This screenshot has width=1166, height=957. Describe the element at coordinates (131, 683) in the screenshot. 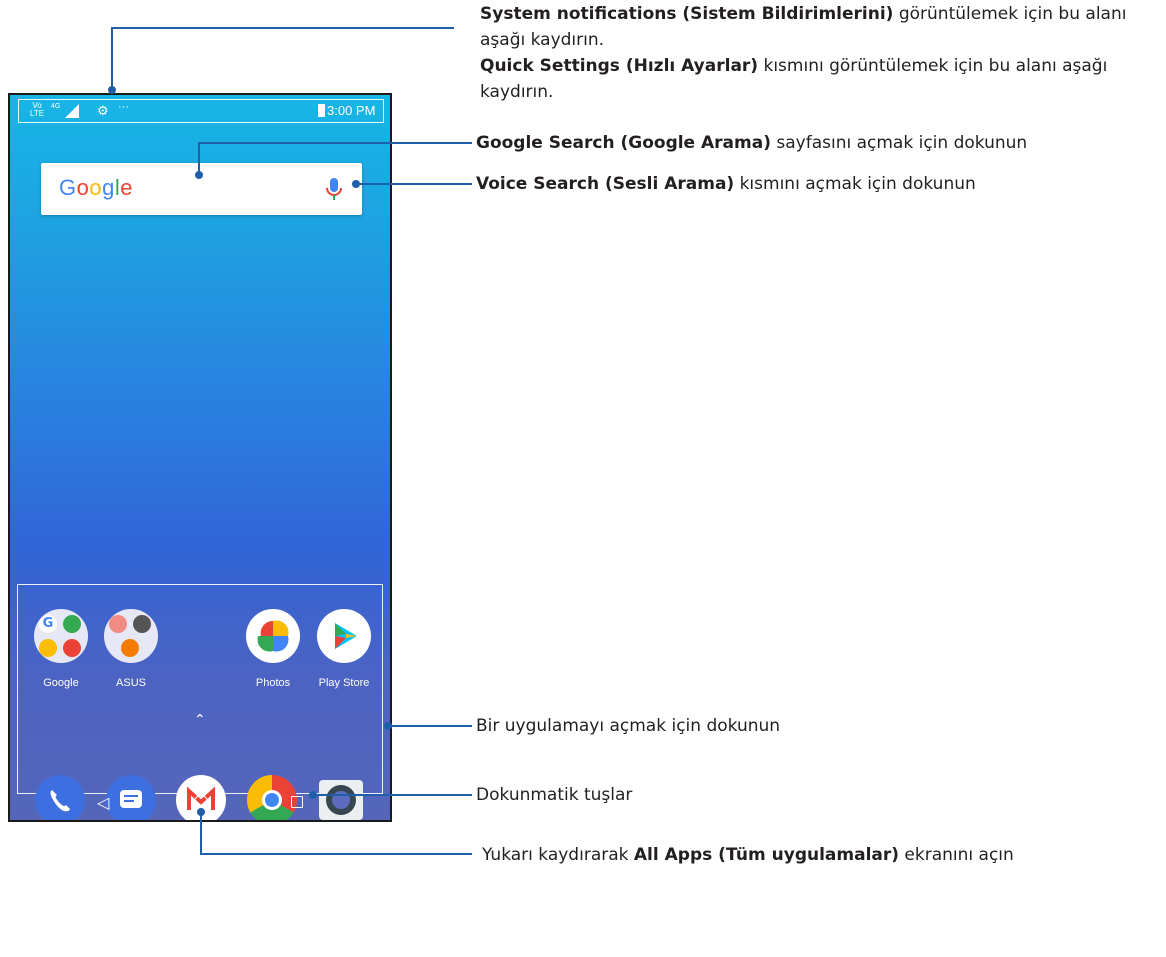

I see `app-label: ASUS` at that location.